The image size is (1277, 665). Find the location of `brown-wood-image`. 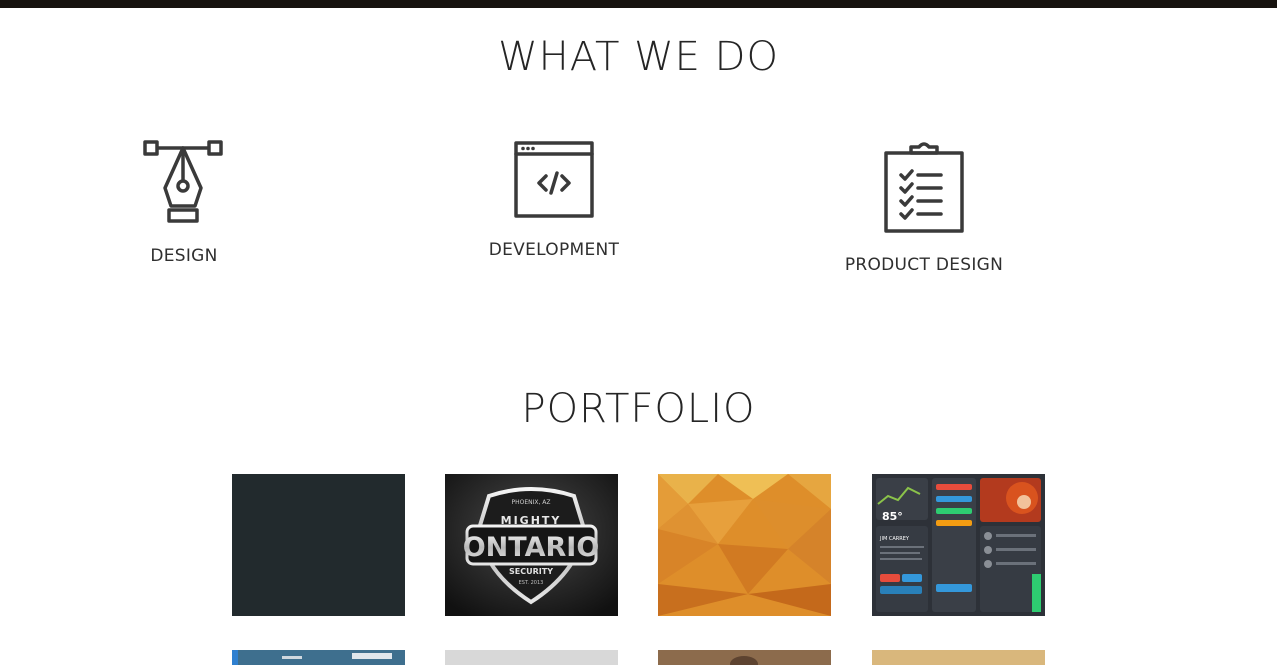

brown-wood-image is located at coordinates (744, 657).